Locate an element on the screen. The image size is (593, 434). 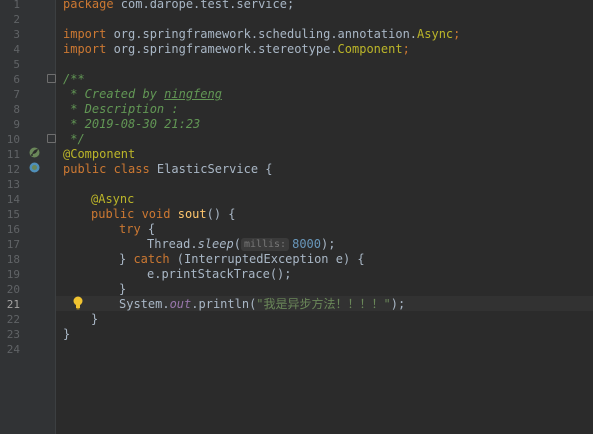
line-number: 13 is located at coordinates (13, 184).